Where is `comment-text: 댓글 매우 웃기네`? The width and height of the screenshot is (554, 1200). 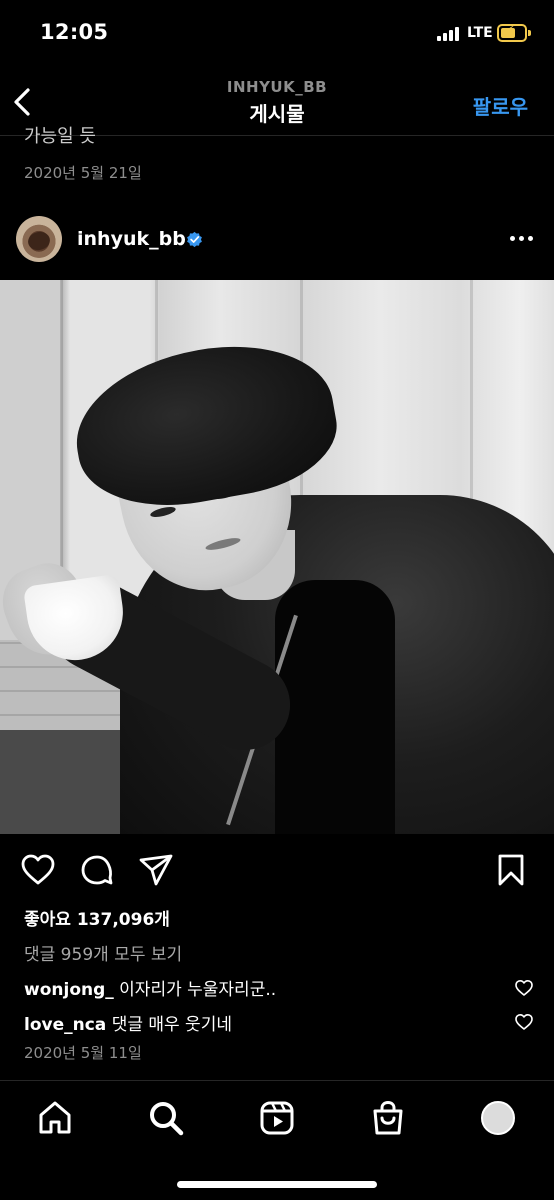 comment-text: 댓글 매우 웃기네 is located at coordinates (171, 1025).